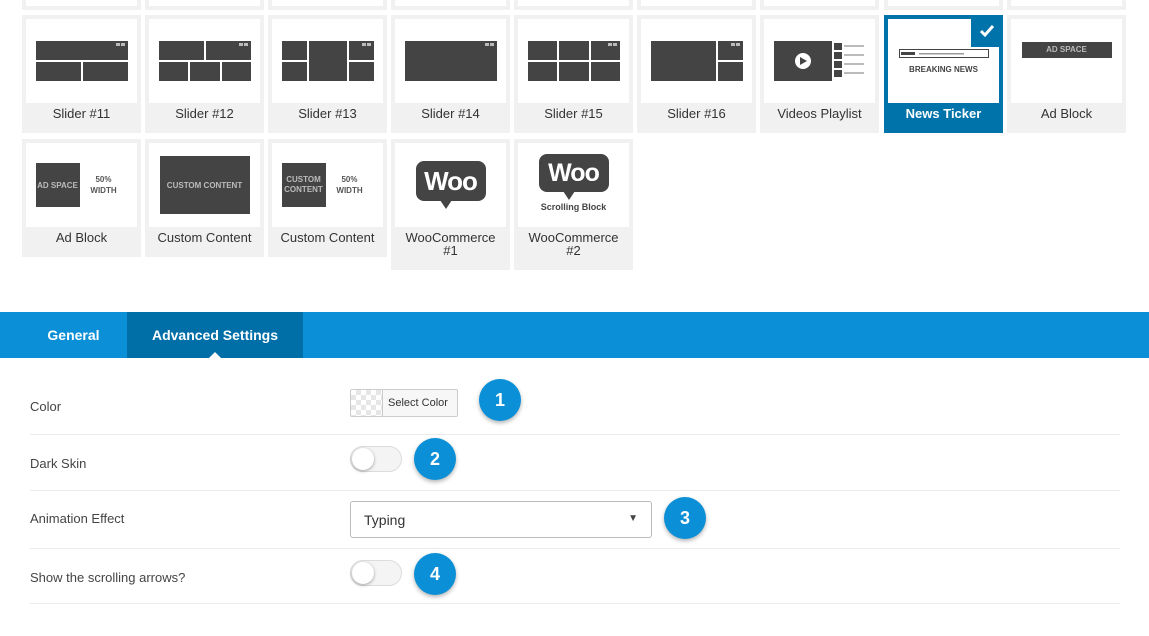  What do you see at coordinates (573, 113) in the screenshot?
I see `block-tile-label: Slider #15` at bounding box center [573, 113].